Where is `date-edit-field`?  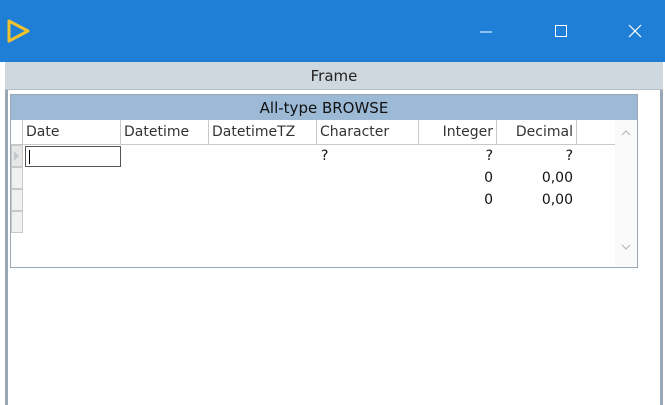
date-edit-field is located at coordinates (73, 156).